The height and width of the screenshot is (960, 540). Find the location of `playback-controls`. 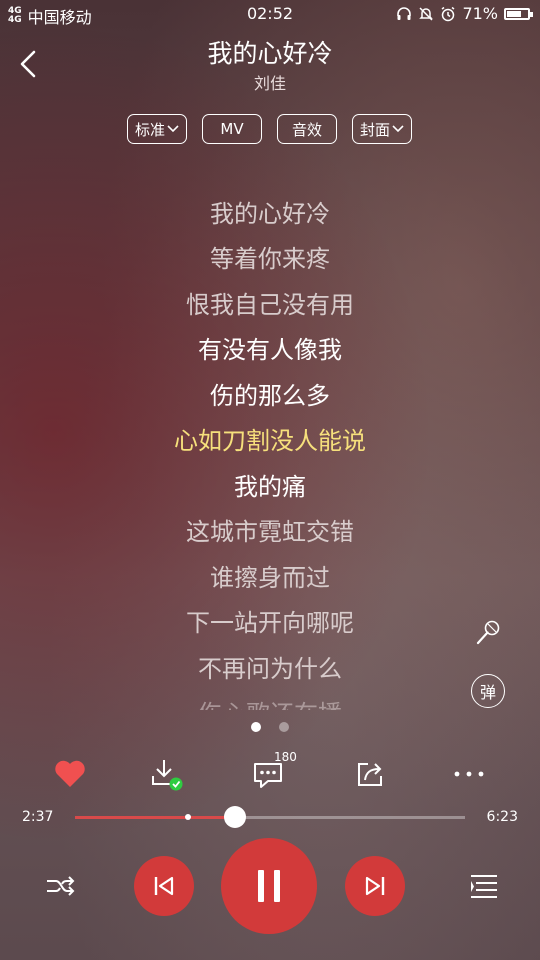

playback-controls is located at coordinates (270, 886).